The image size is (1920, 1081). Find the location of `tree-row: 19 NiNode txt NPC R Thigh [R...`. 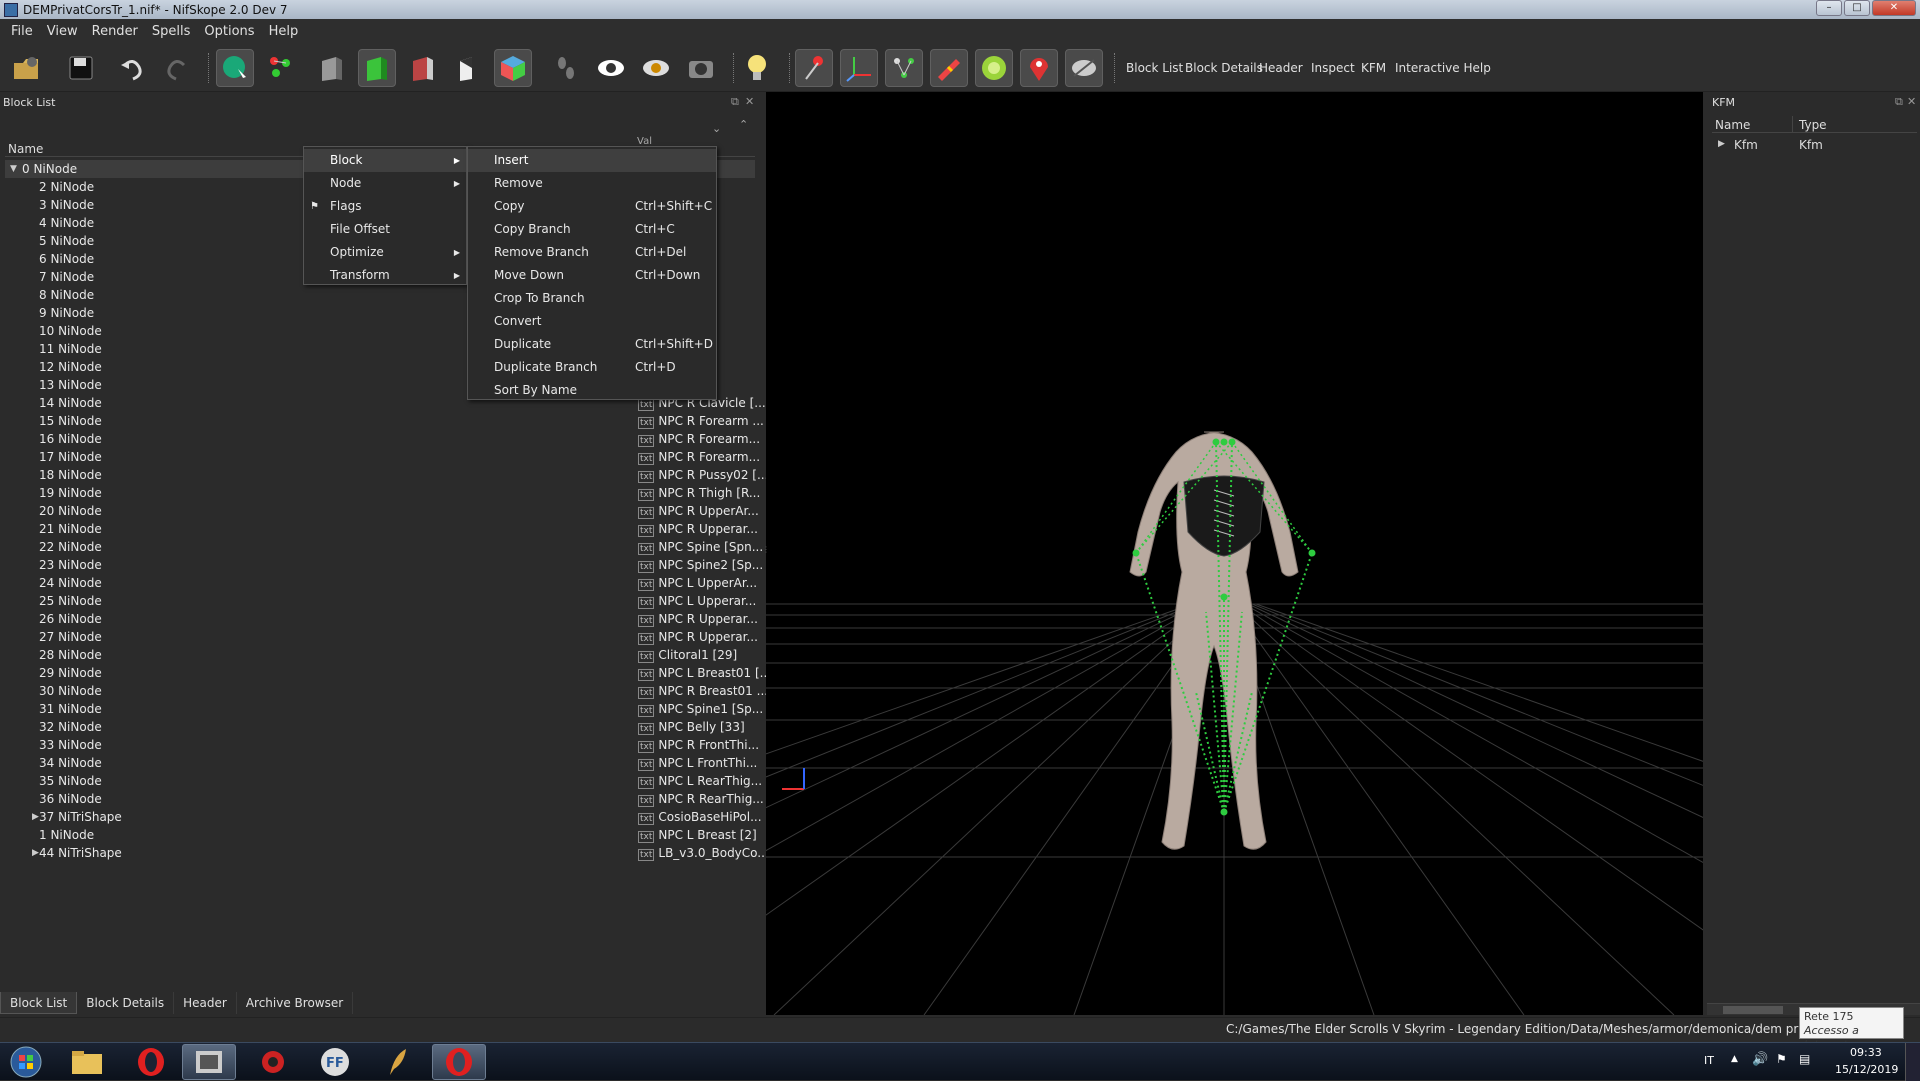

tree-row: 19 NiNode txt NPC R Thigh [R... is located at coordinates (382, 493).